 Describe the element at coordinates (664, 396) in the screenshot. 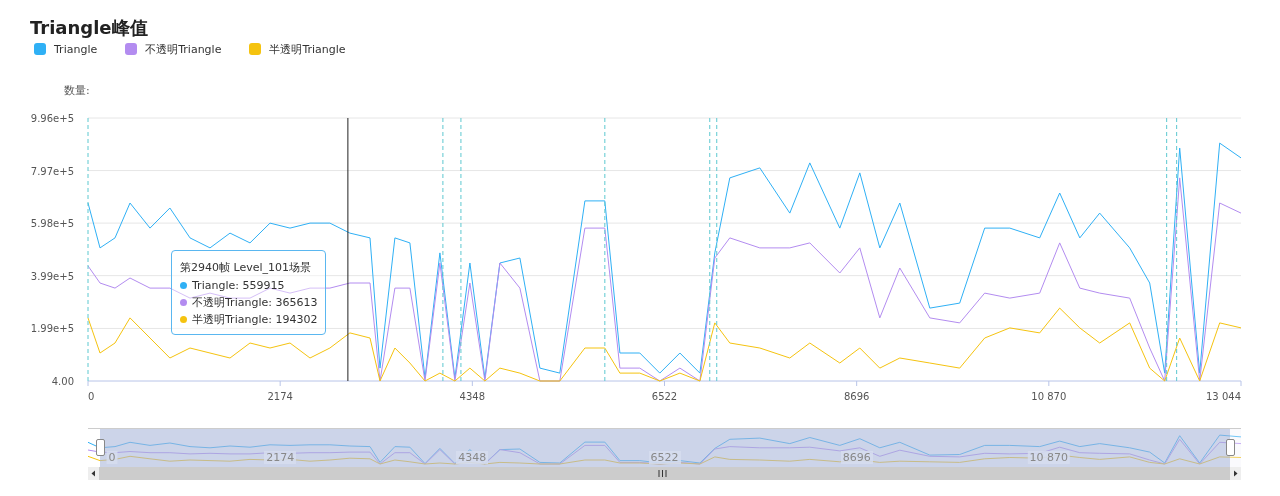

I see `x-tick-label: 6522` at that location.